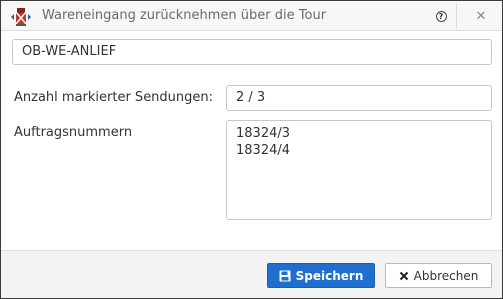 The width and height of the screenshot is (503, 299). Describe the element at coordinates (252, 52) in the screenshot. I see `tour-input: OB-WE-ANLIEF` at that location.